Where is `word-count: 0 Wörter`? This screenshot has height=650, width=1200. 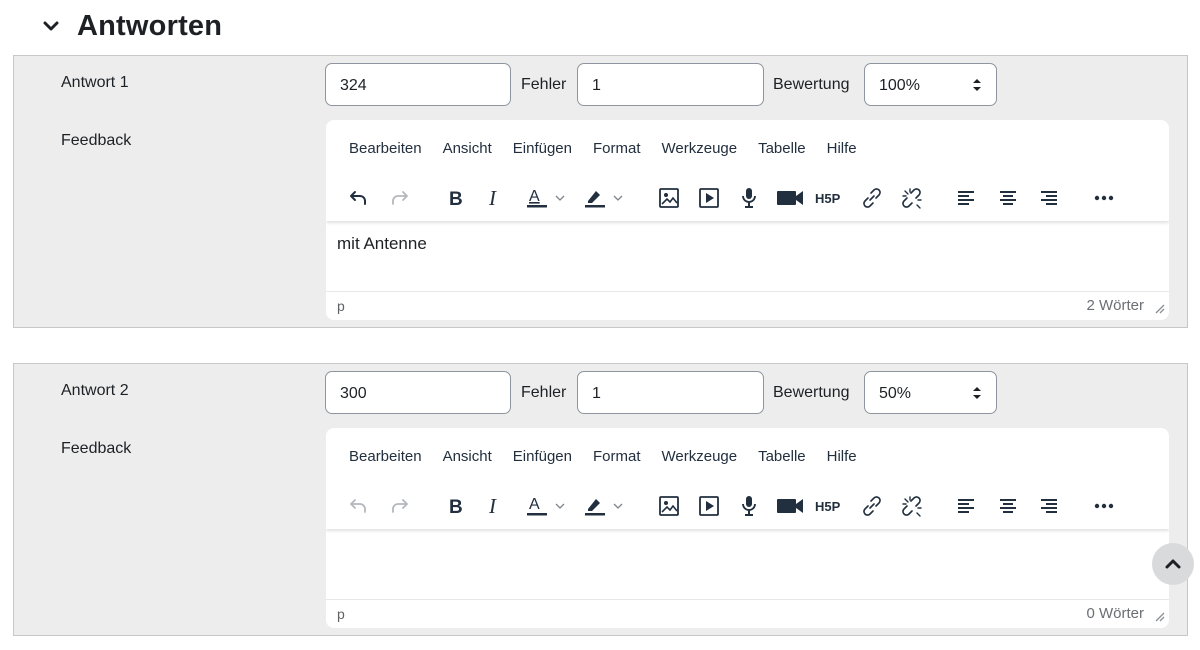
word-count: 0 Wörter is located at coordinates (1115, 613).